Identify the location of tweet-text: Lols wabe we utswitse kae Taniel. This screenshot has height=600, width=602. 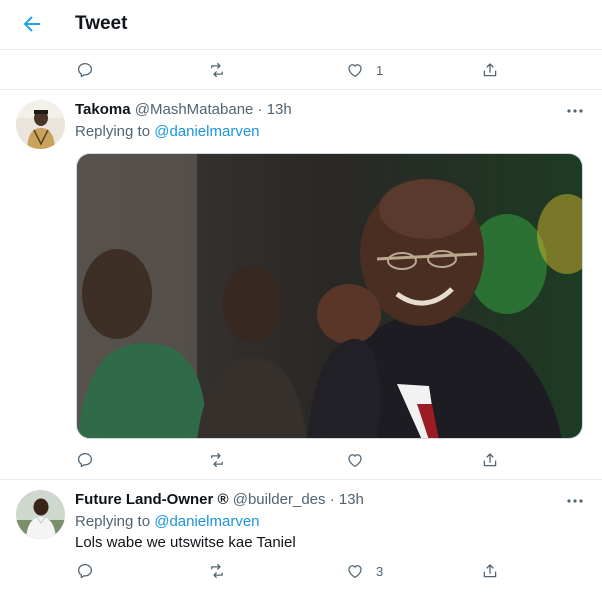
(185, 542).